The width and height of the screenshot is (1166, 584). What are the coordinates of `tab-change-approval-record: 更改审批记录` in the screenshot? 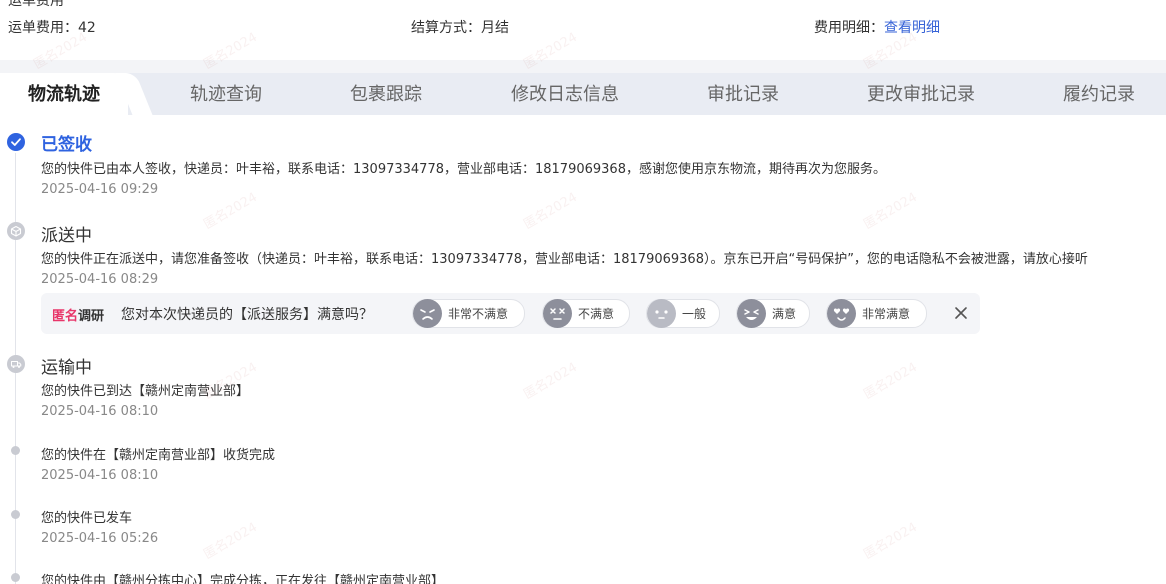 It's located at (921, 94).